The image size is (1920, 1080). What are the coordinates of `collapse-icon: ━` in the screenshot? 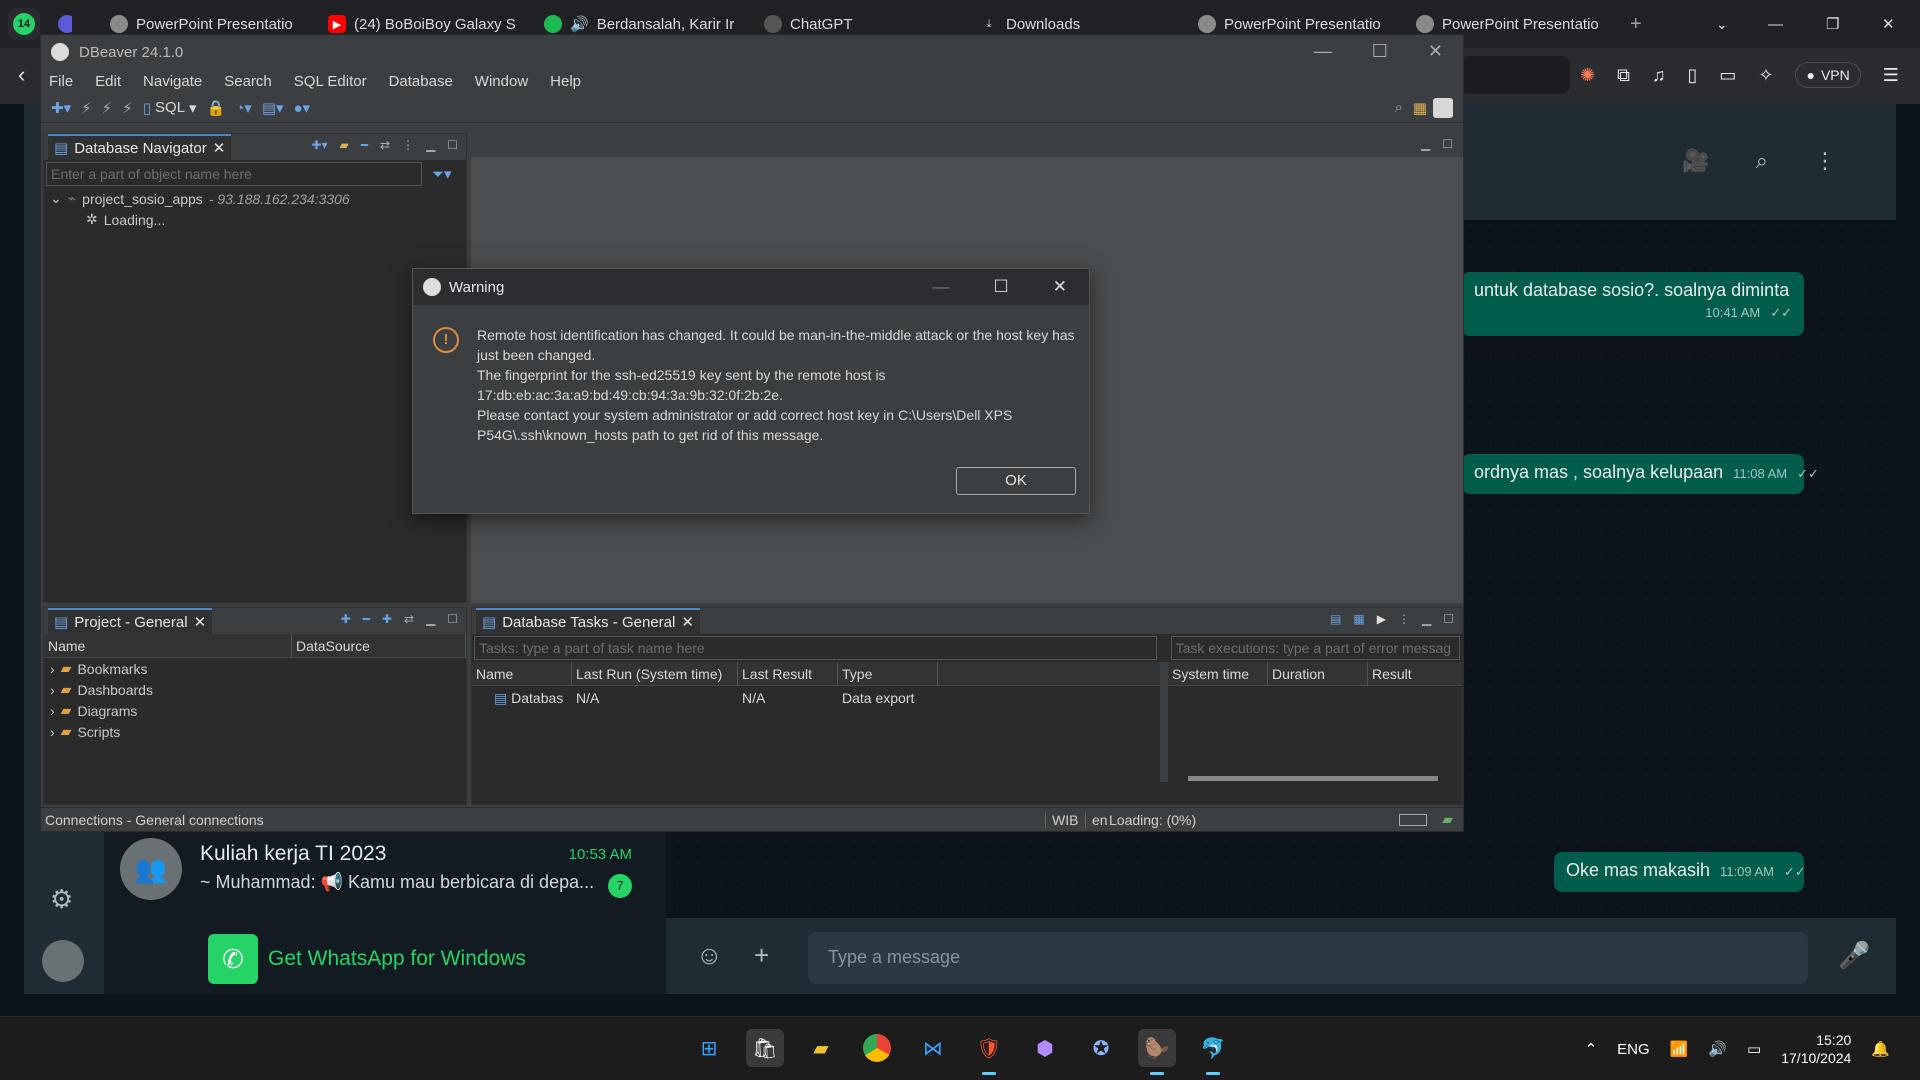 It's located at (364, 145).